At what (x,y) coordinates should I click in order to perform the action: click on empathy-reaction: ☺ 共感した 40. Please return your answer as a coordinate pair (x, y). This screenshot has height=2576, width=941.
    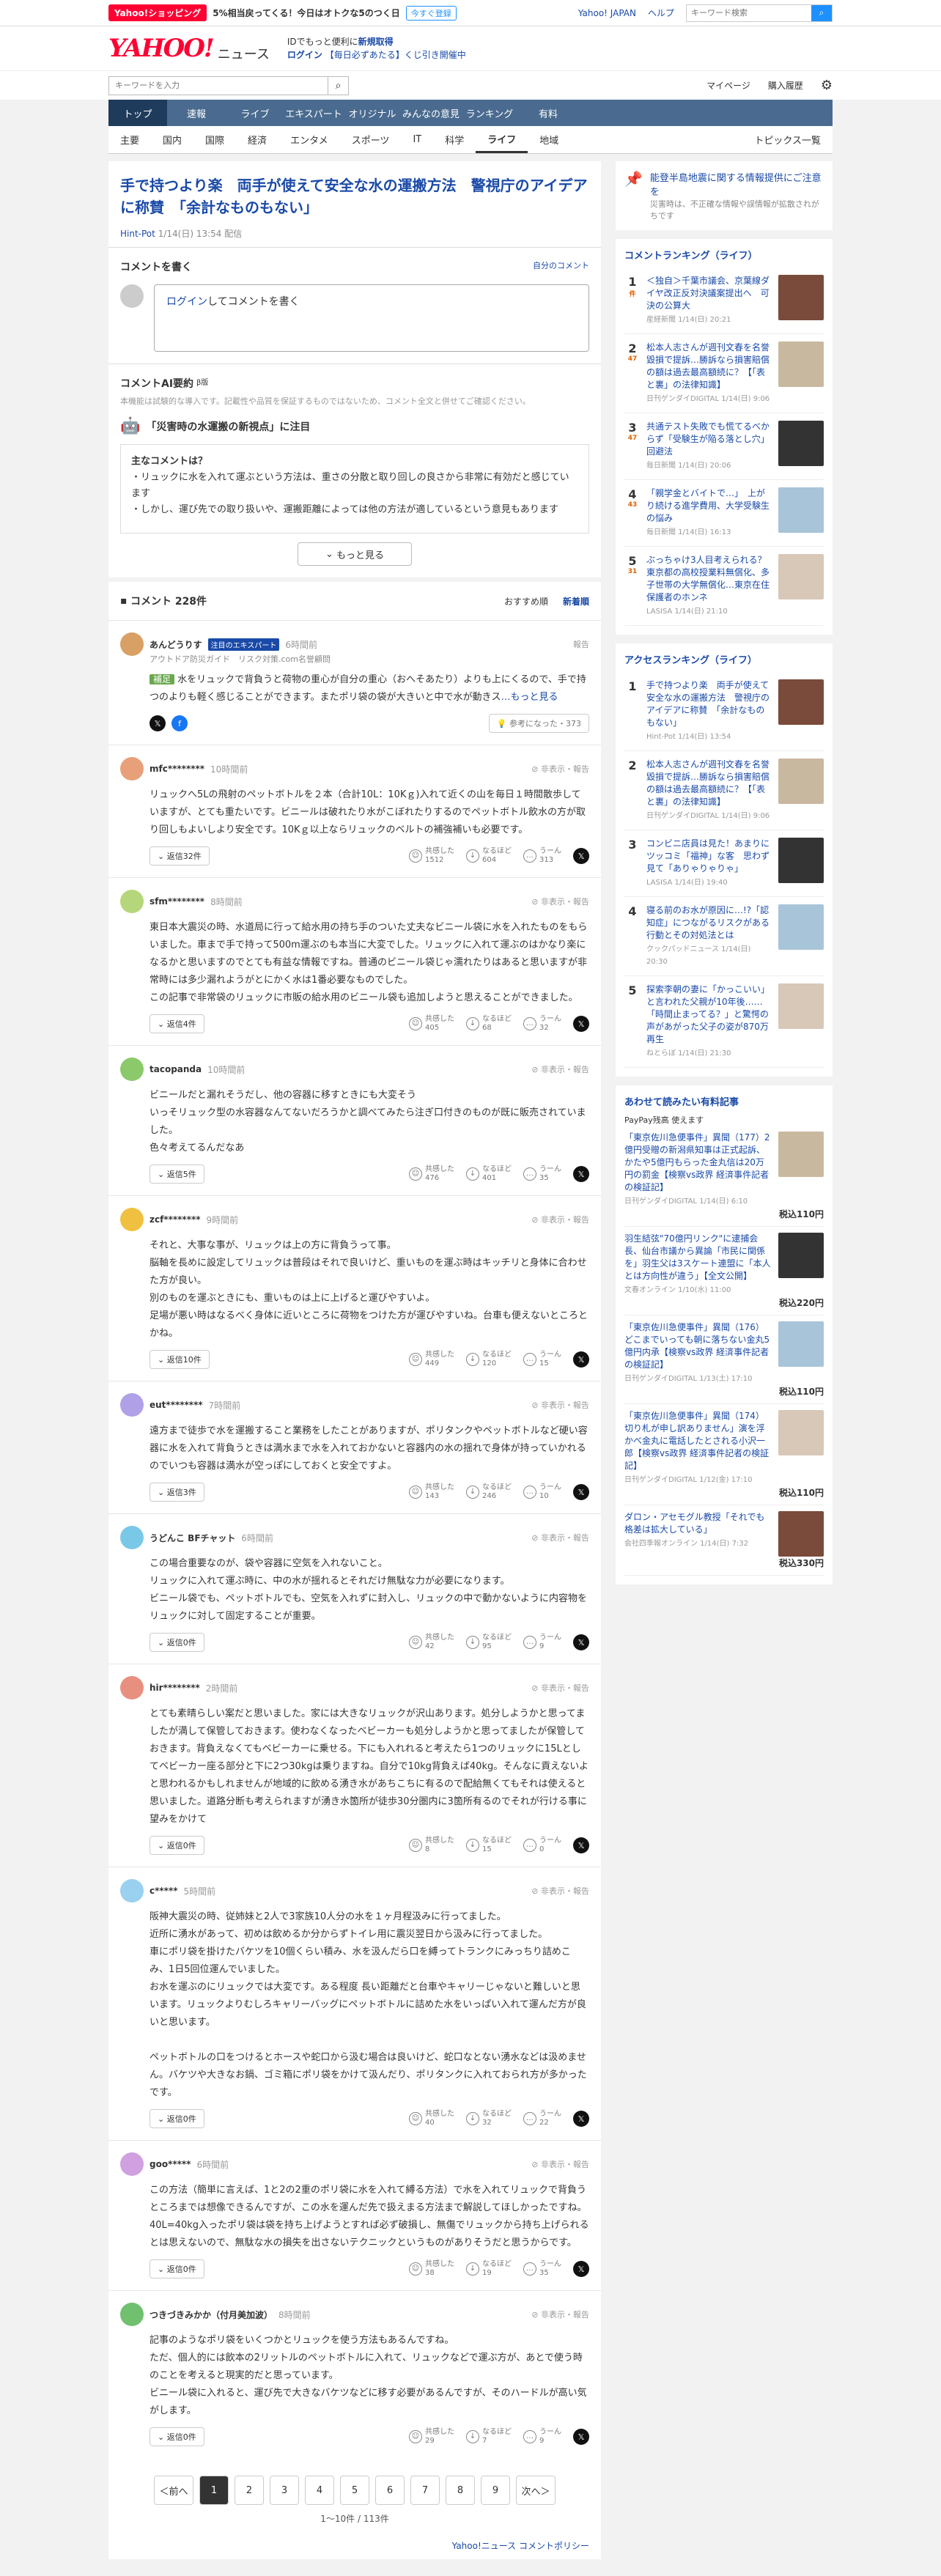
    Looking at the image, I should click on (432, 2118).